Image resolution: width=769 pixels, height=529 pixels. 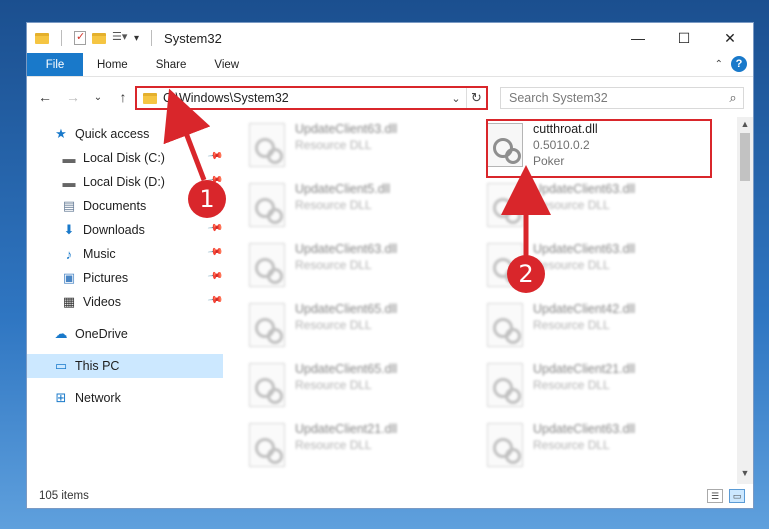 I want to click on address-dropdown-icon: ⌄, so click(x=456, y=98).